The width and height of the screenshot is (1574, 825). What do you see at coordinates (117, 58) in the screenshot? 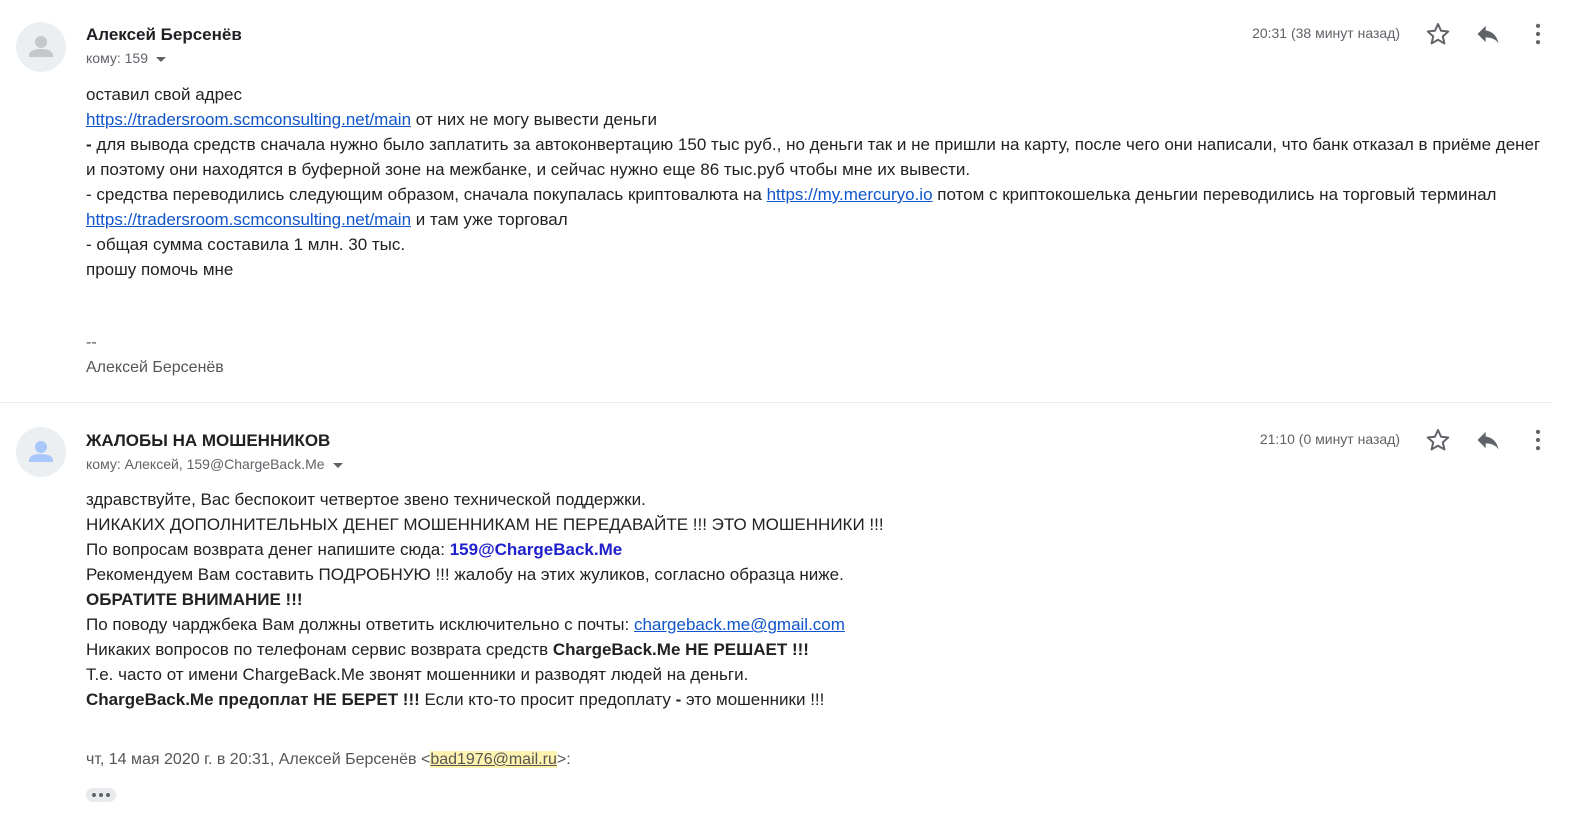
I see `recipients-text: кому: 159` at bounding box center [117, 58].